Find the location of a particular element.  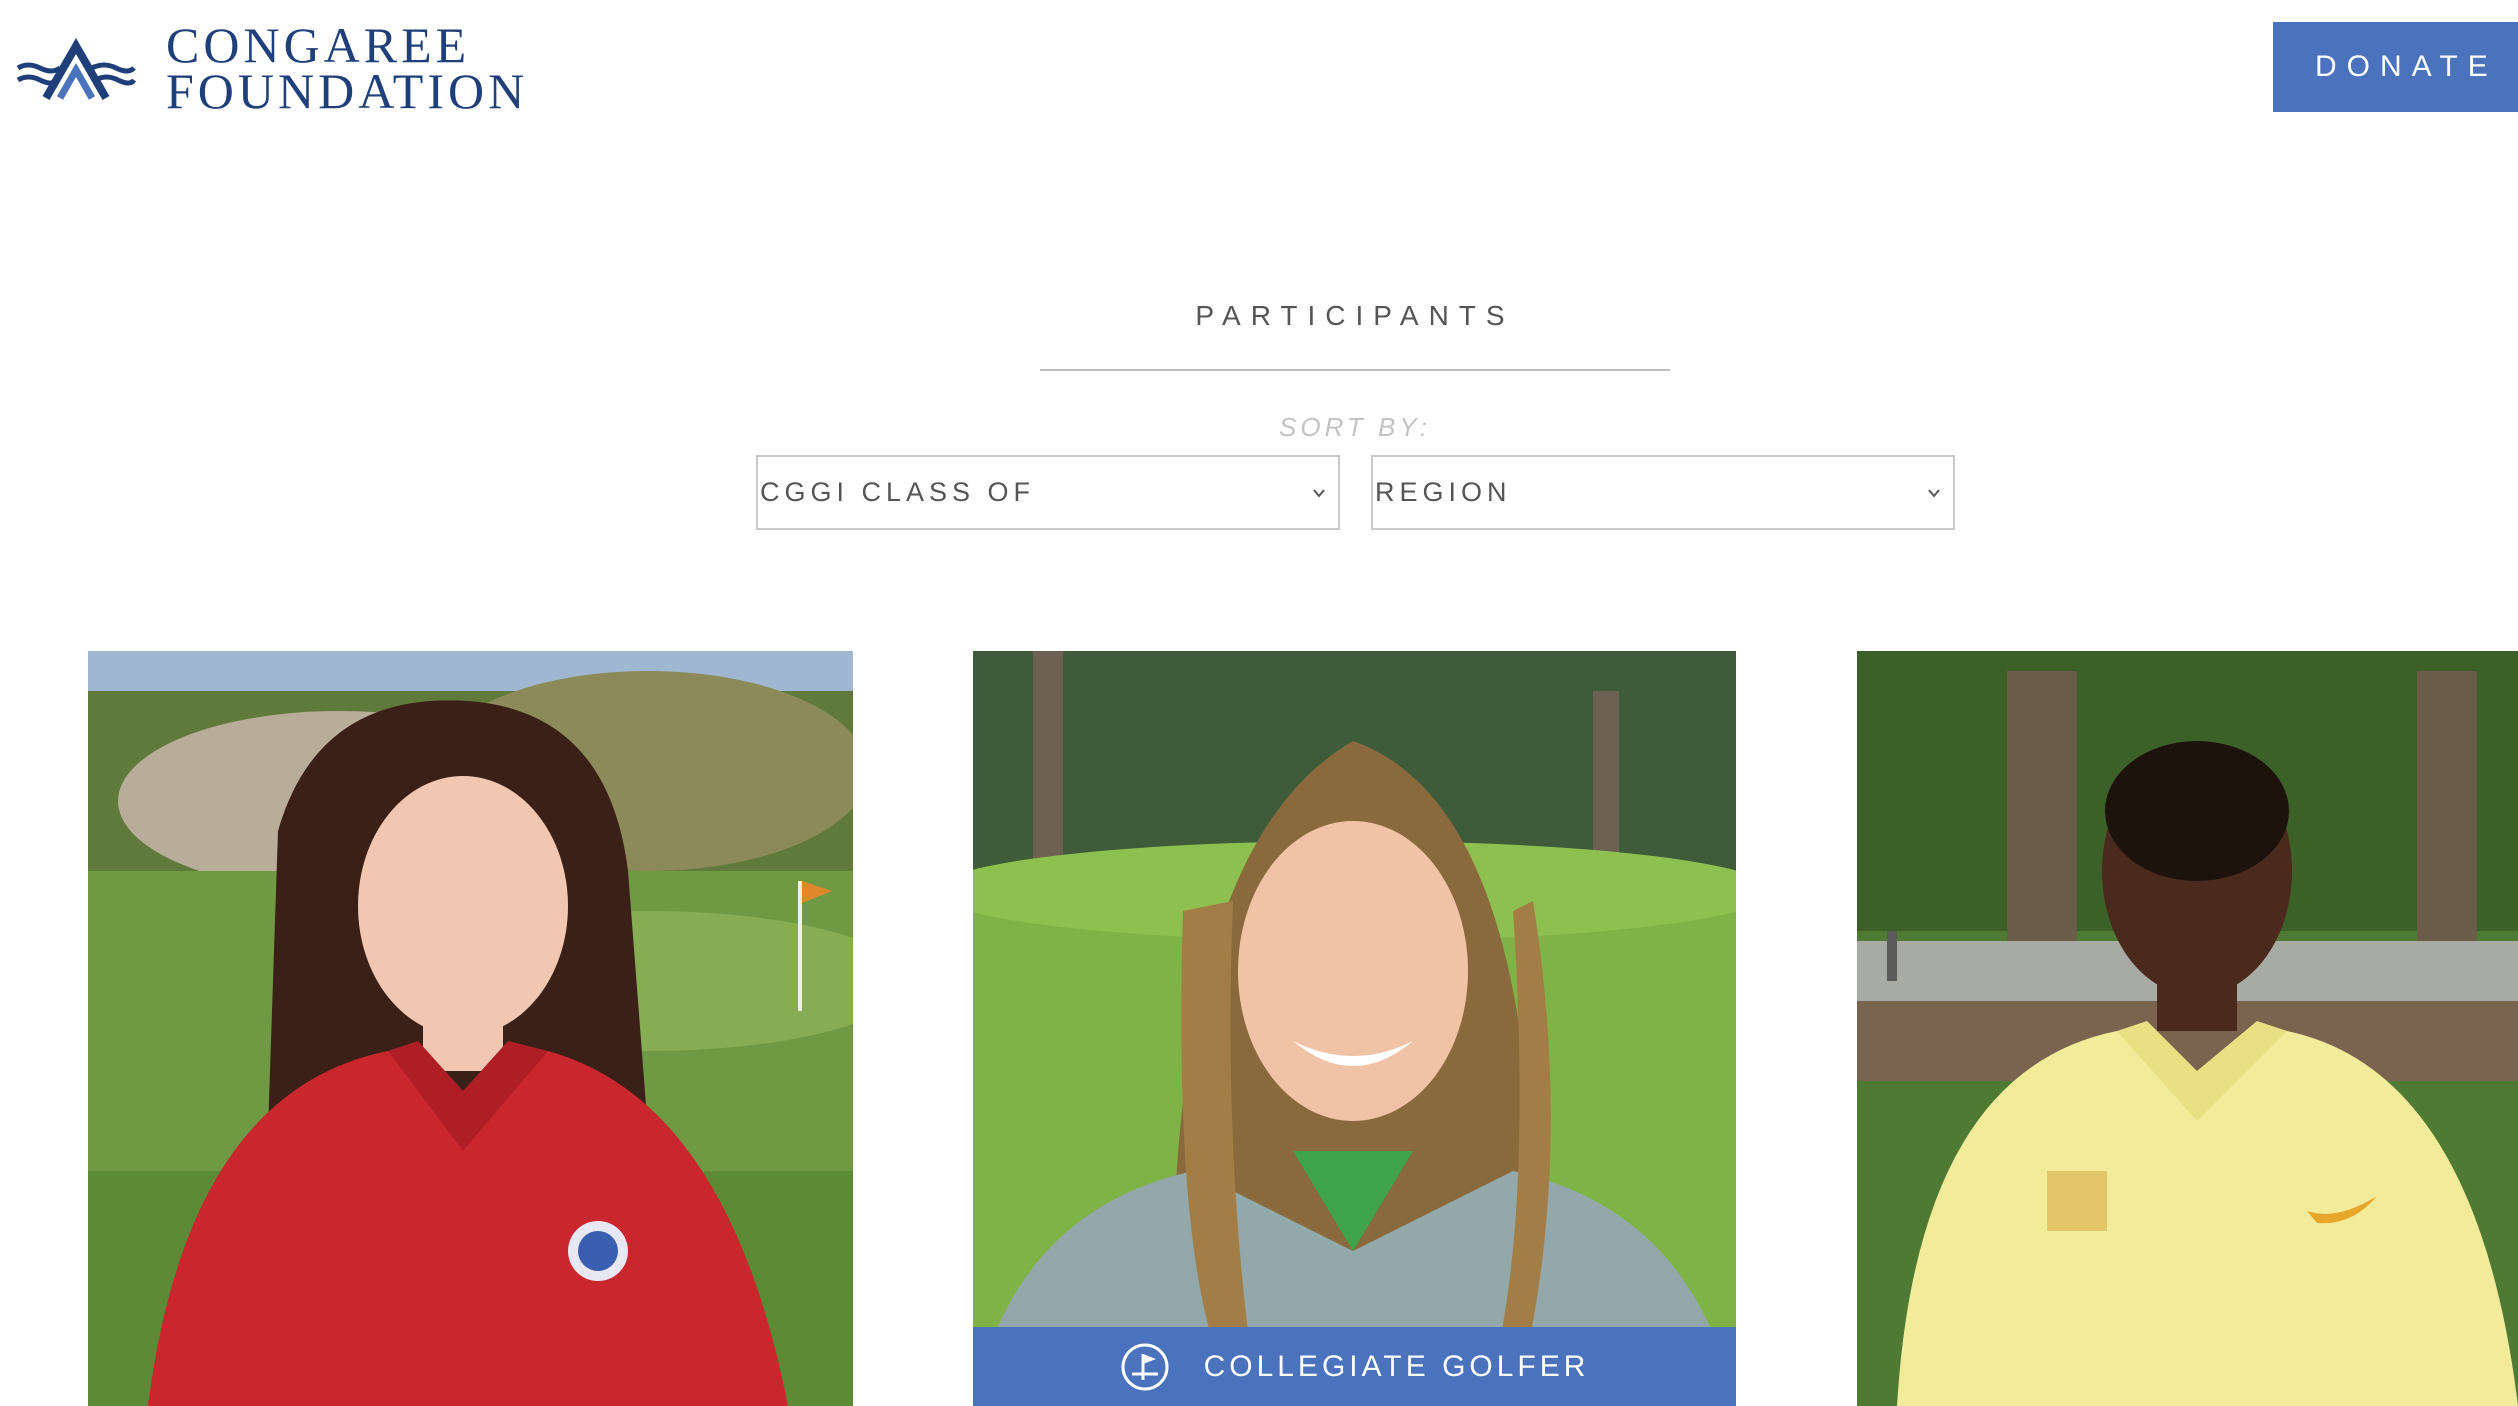

section-title: PARTICIPANTS is located at coordinates (1355, 315).